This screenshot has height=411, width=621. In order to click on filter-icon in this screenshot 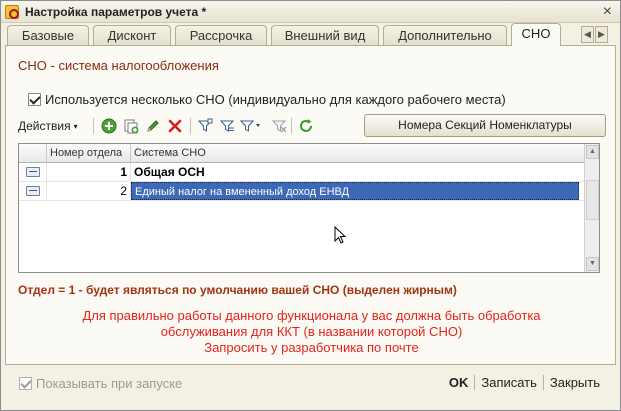, I will do `click(205, 126)`.